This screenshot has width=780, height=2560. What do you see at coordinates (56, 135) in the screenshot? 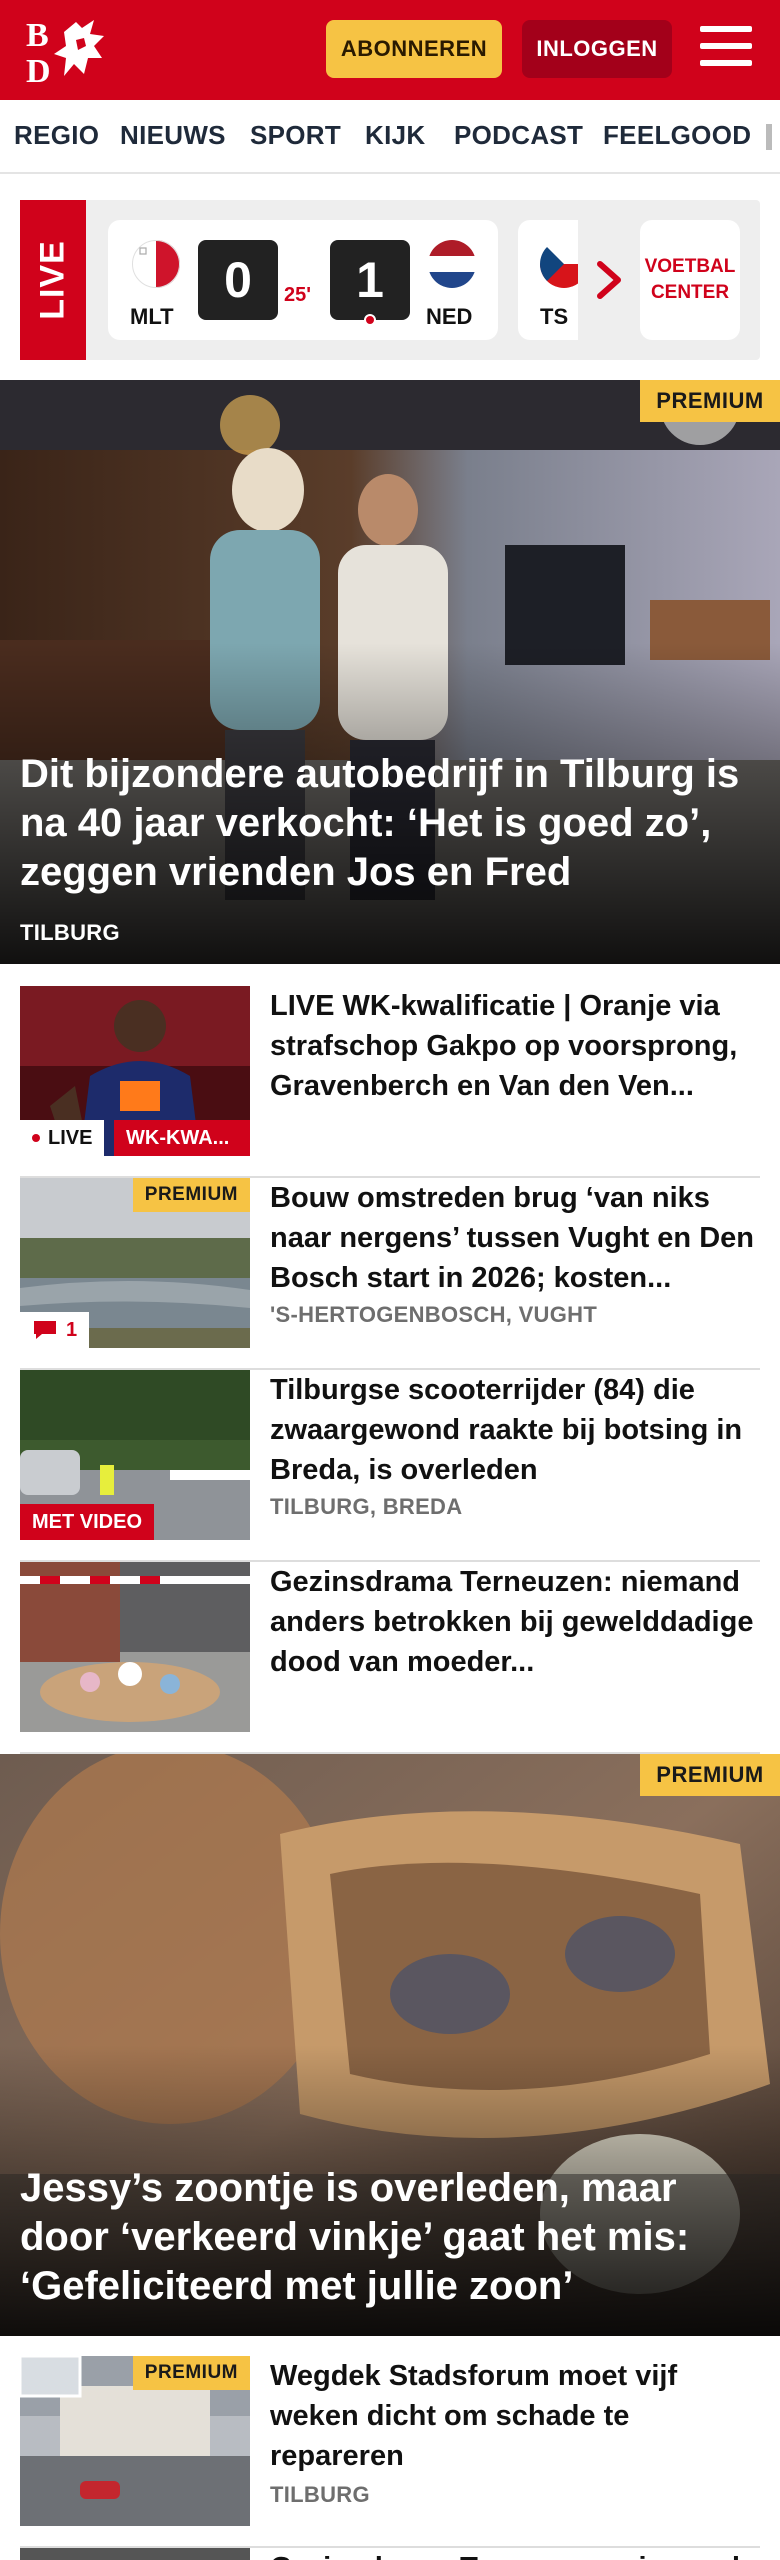
I see `nav-item-regio: REGIO` at bounding box center [56, 135].